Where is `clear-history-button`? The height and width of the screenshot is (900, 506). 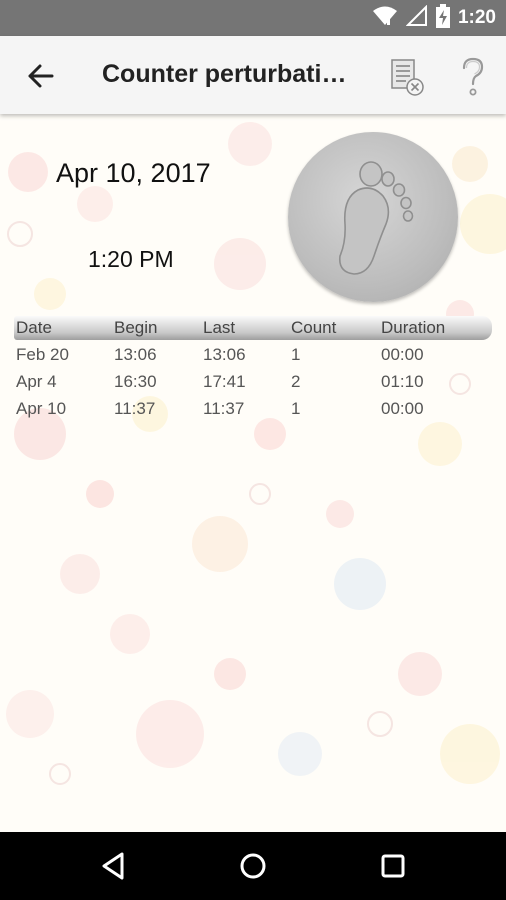
clear-history-button is located at coordinates (407, 77).